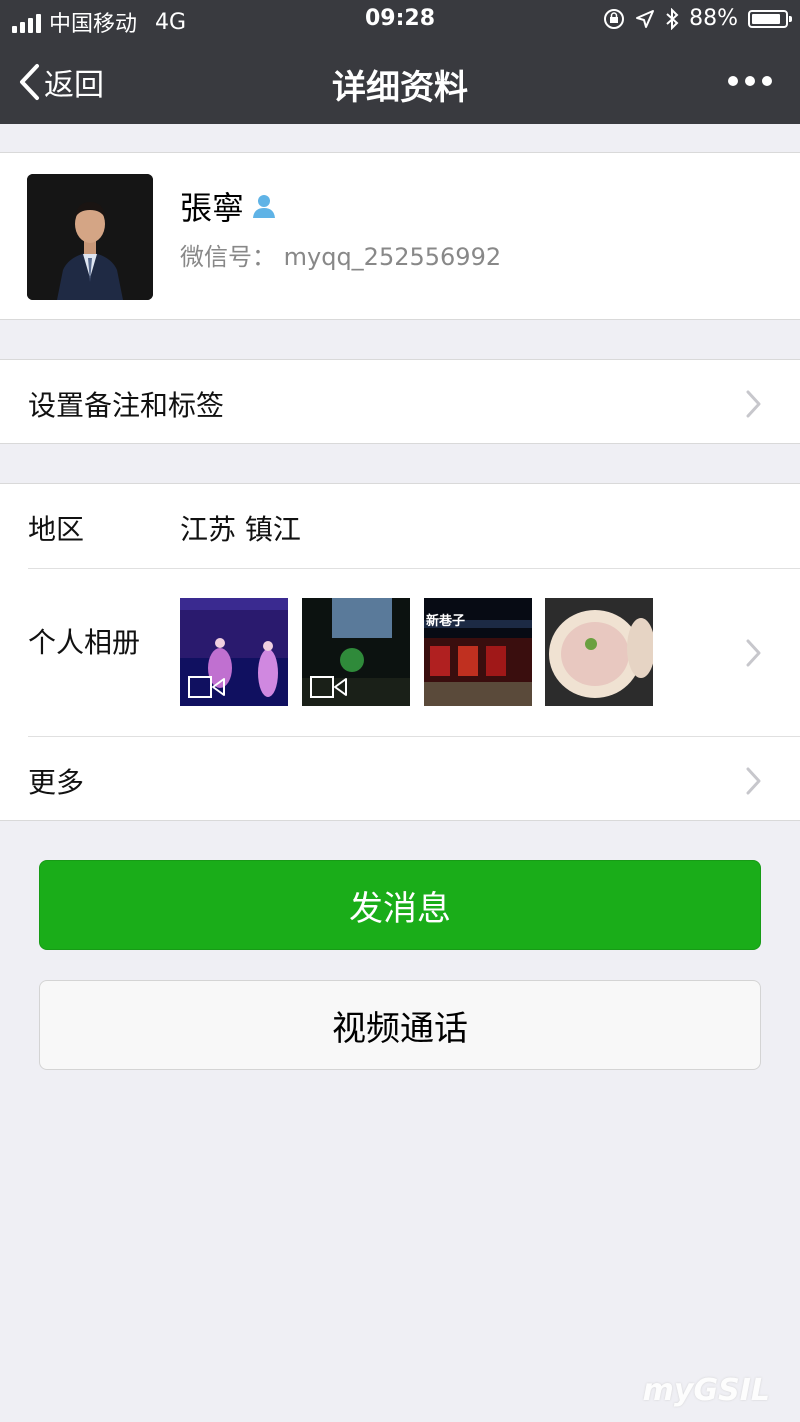 This screenshot has width=800, height=1422. Describe the element at coordinates (750, 81) in the screenshot. I see `more-menu-icon` at that location.